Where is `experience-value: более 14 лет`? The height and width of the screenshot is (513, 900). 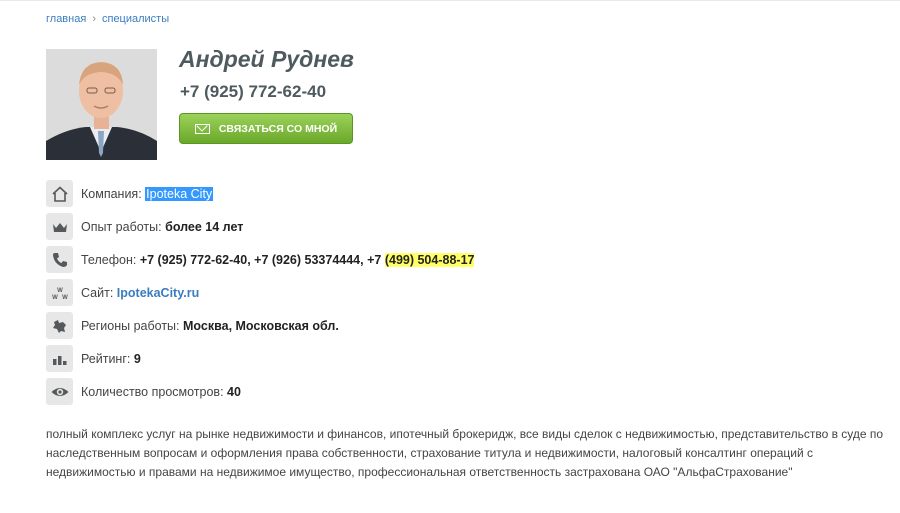 experience-value: более 14 лет is located at coordinates (204, 226).